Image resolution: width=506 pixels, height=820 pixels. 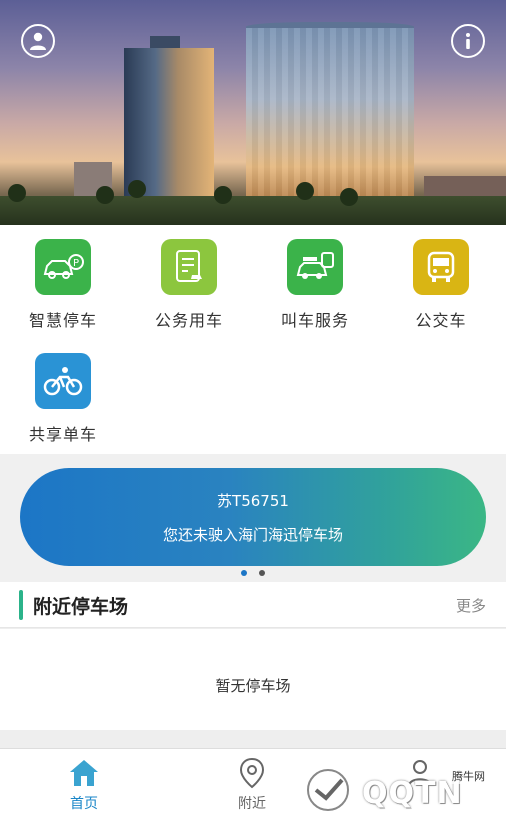 I want to click on bottom-tab-bar: 首页 附近, so click(x=253, y=784).